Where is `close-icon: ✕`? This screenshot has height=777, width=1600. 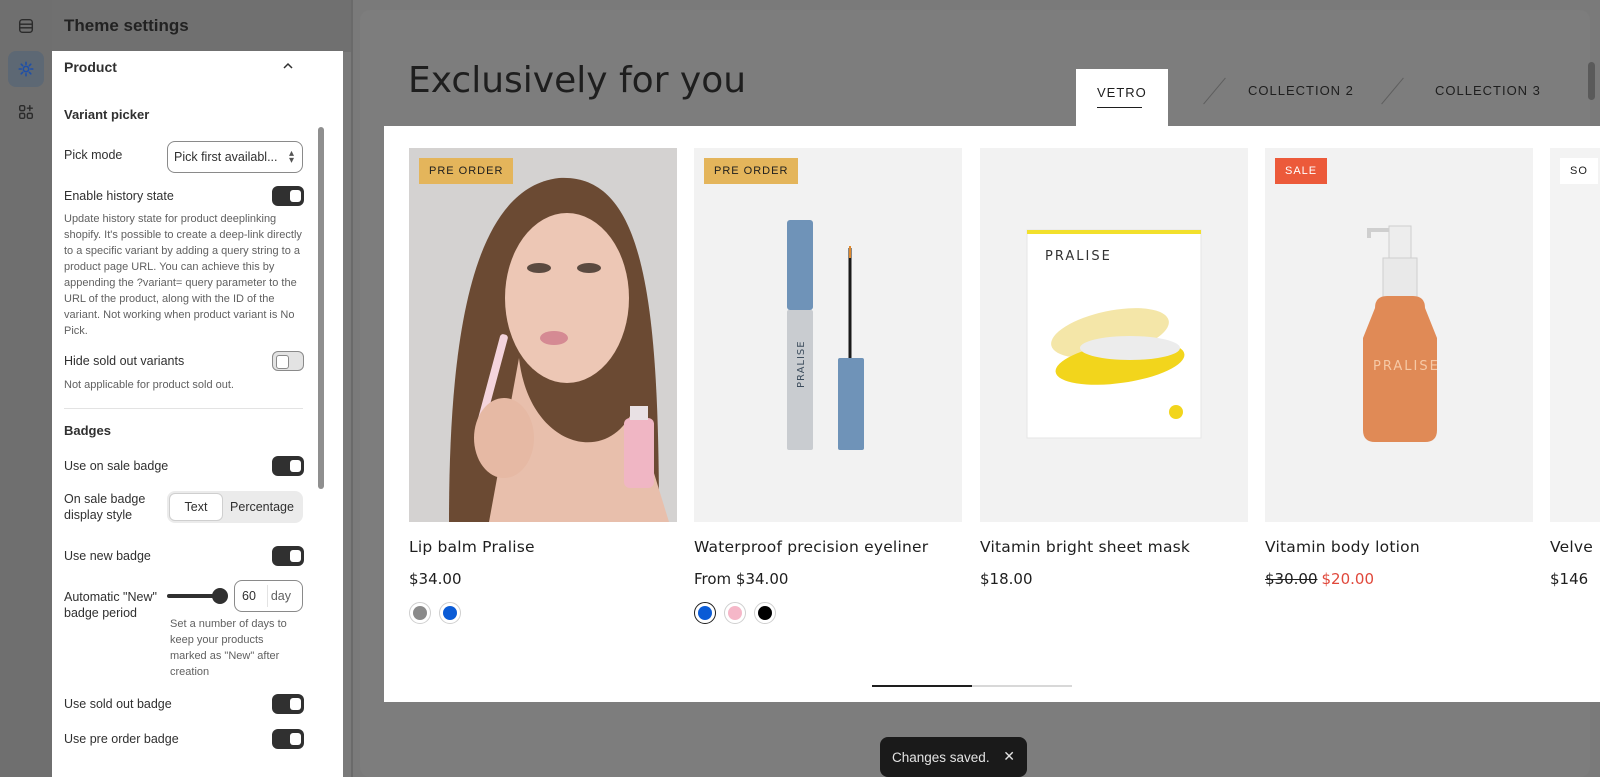
close-icon: ✕ is located at coordinates (1009, 756).